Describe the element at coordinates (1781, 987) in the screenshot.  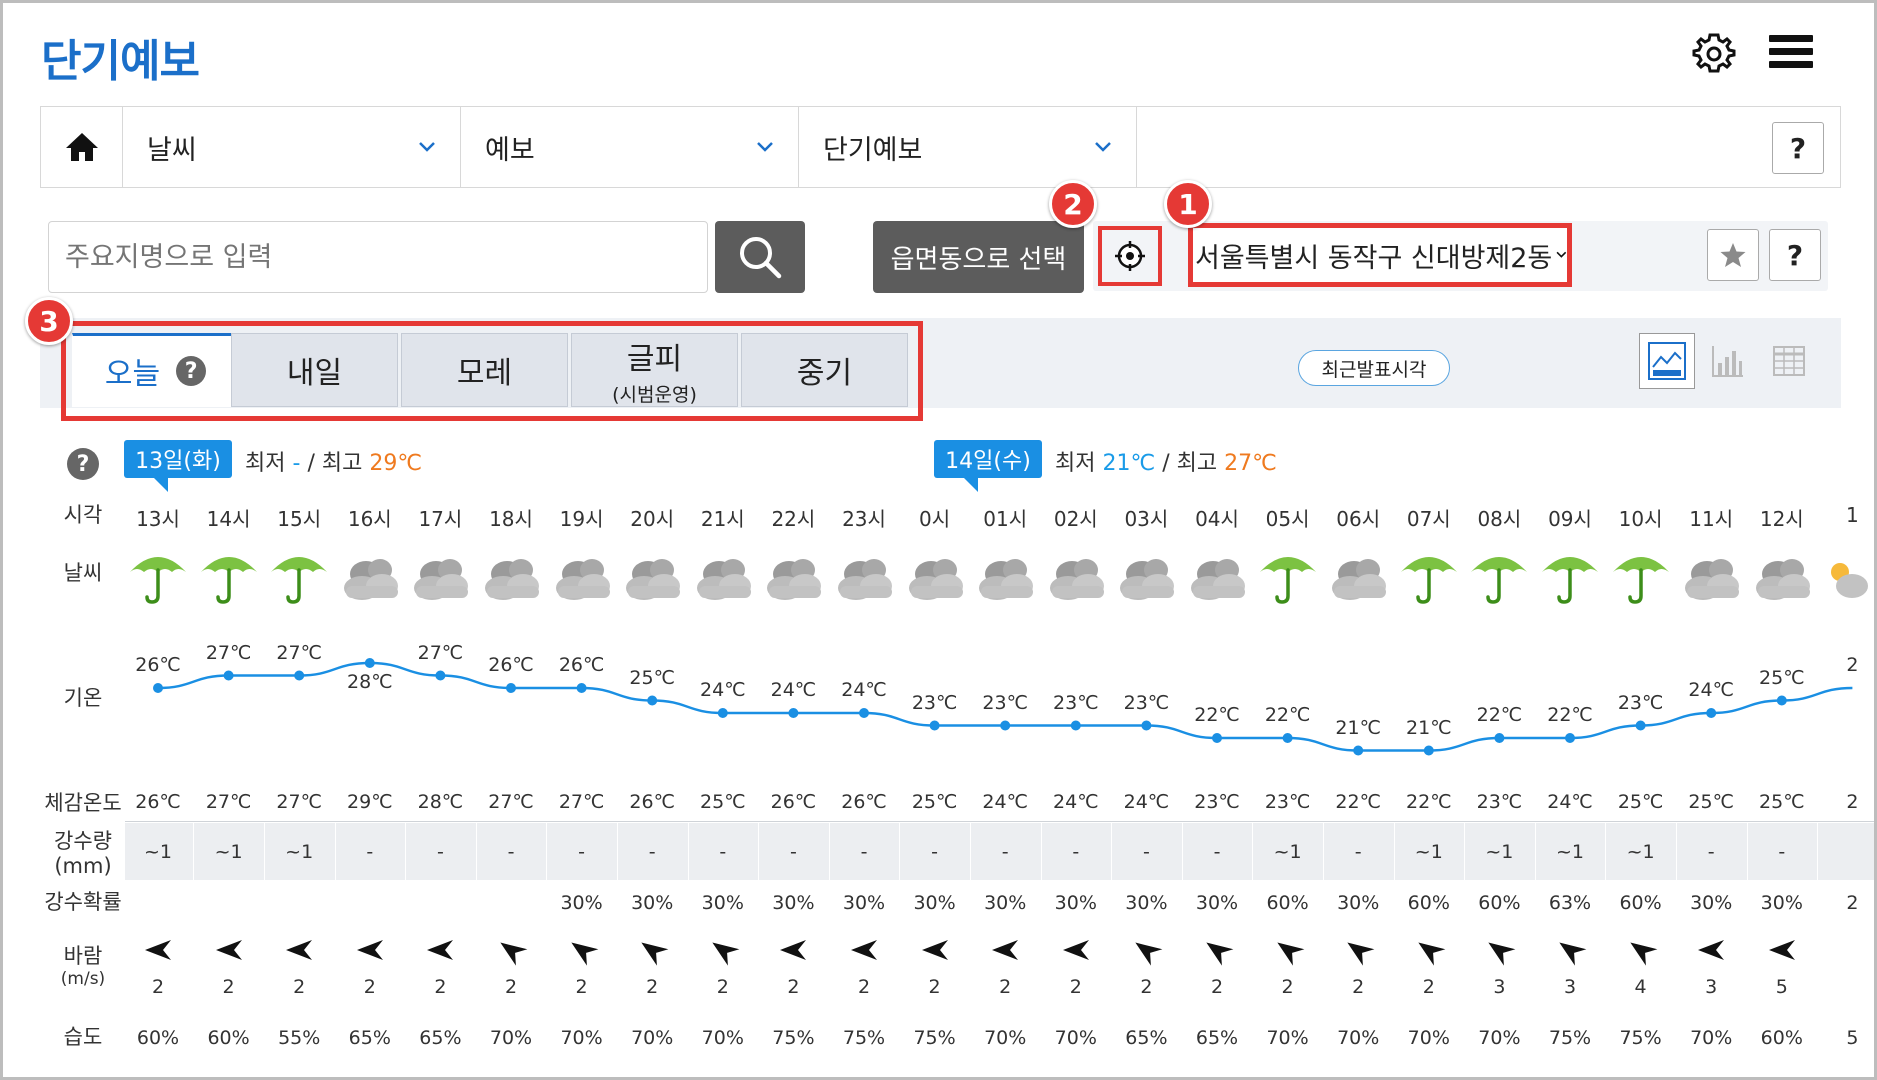
I see `wind-speed-cell: 5` at that location.